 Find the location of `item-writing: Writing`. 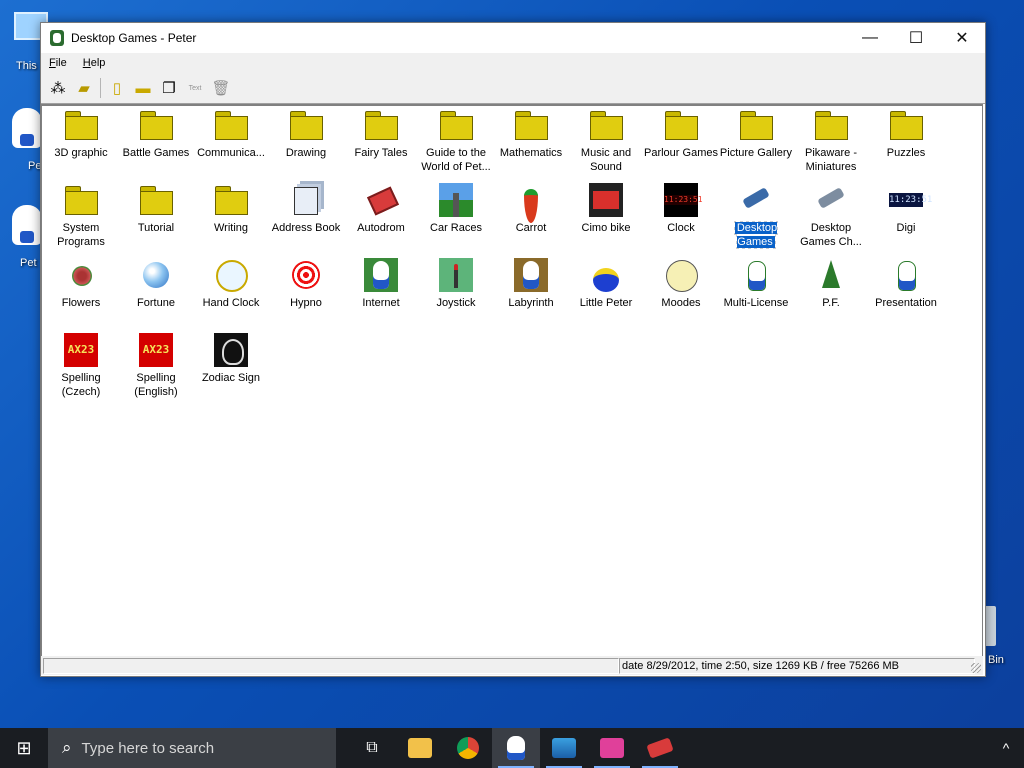

item-writing: Writing is located at coordinates (231, 209).